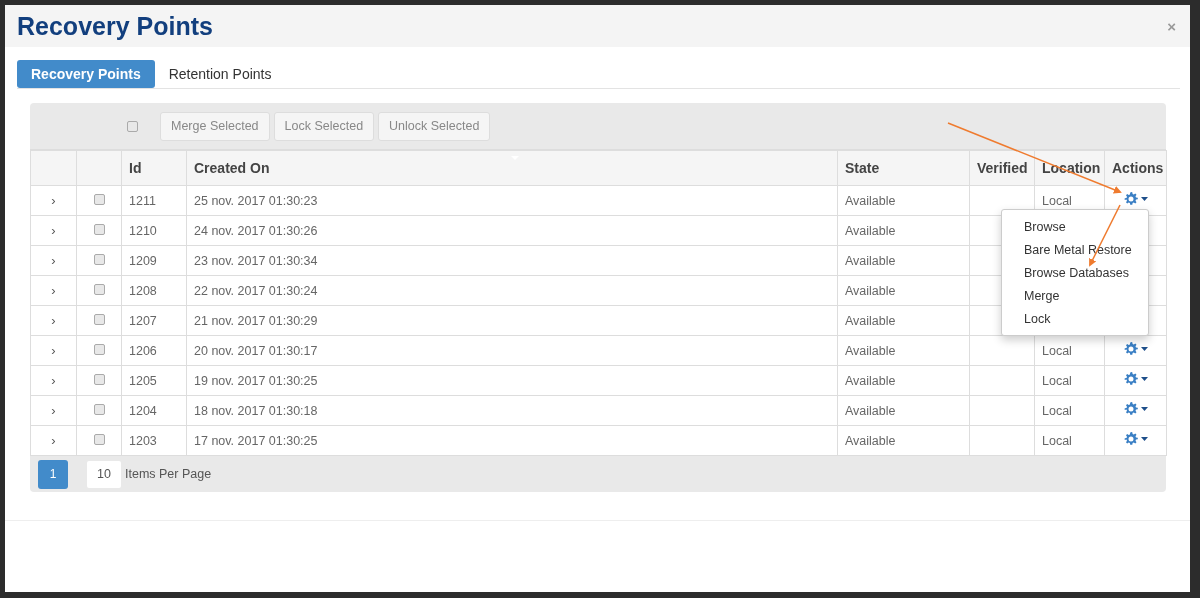 The width and height of the screenshot is (1200, 598). Describe the element at coordinates (154, 200) in the screenshot. I see `table-cell: 1211` at that location.